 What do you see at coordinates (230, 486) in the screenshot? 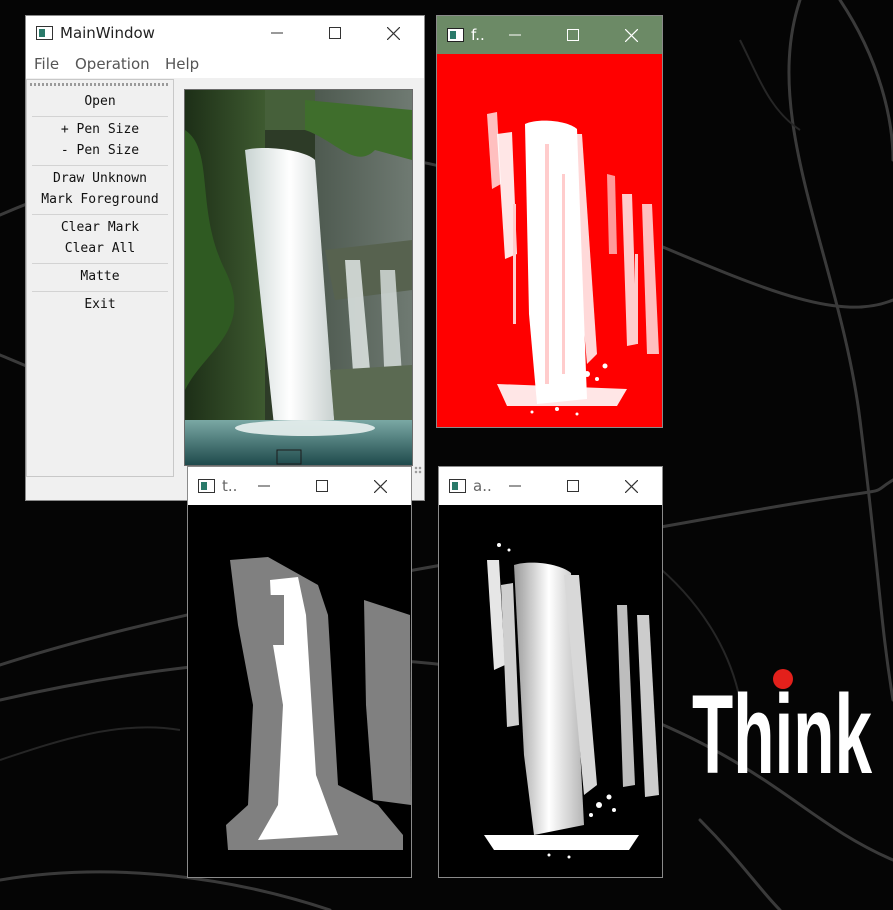
I see `window-title: t..` at bounding box center [230, 486].